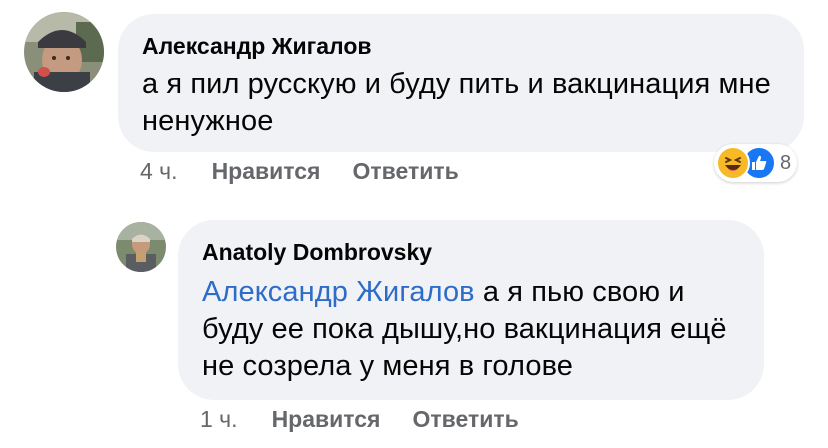 This screenshot has width=828, height=448. What do you see at coordinates (786, 162) in the screenshot?
I see `reaction-count: 8` at bounding box center [786, 162].